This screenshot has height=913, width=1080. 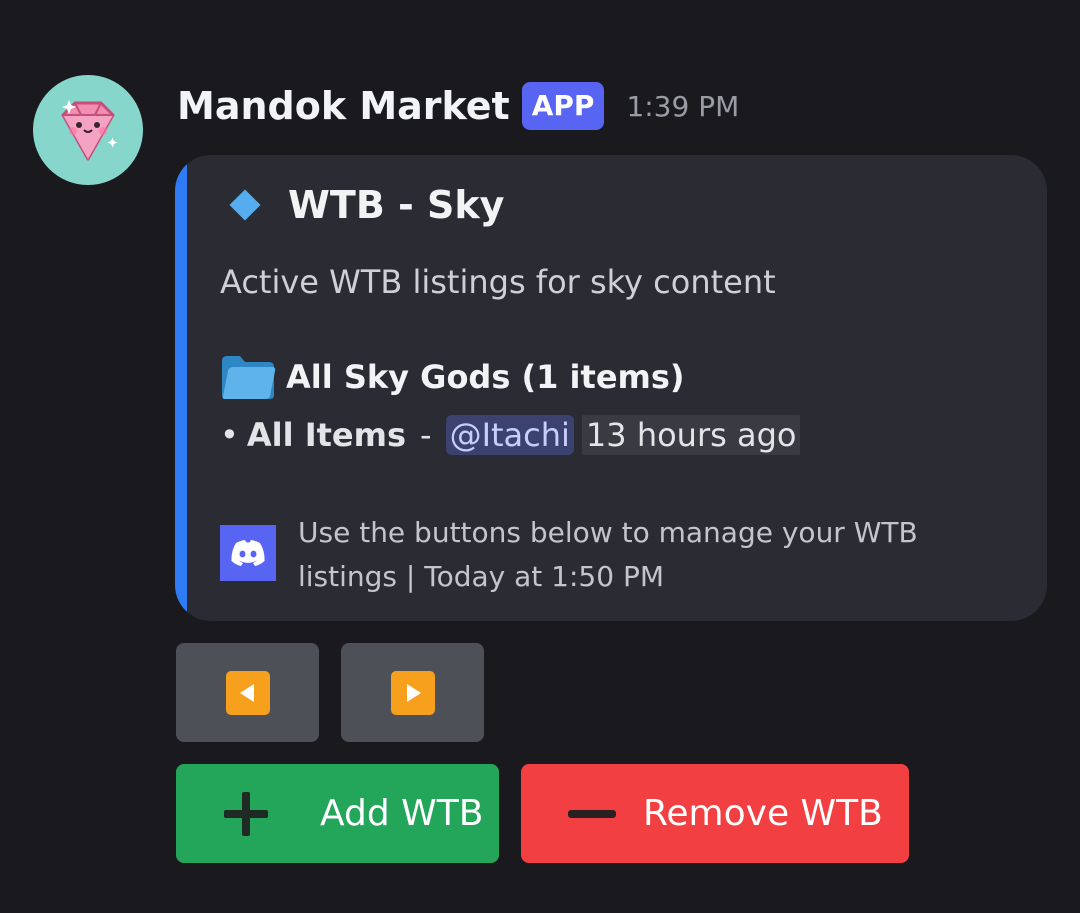 I want to click on embed-description: Active WTB listings for sky content, so click(x=498, y=282).